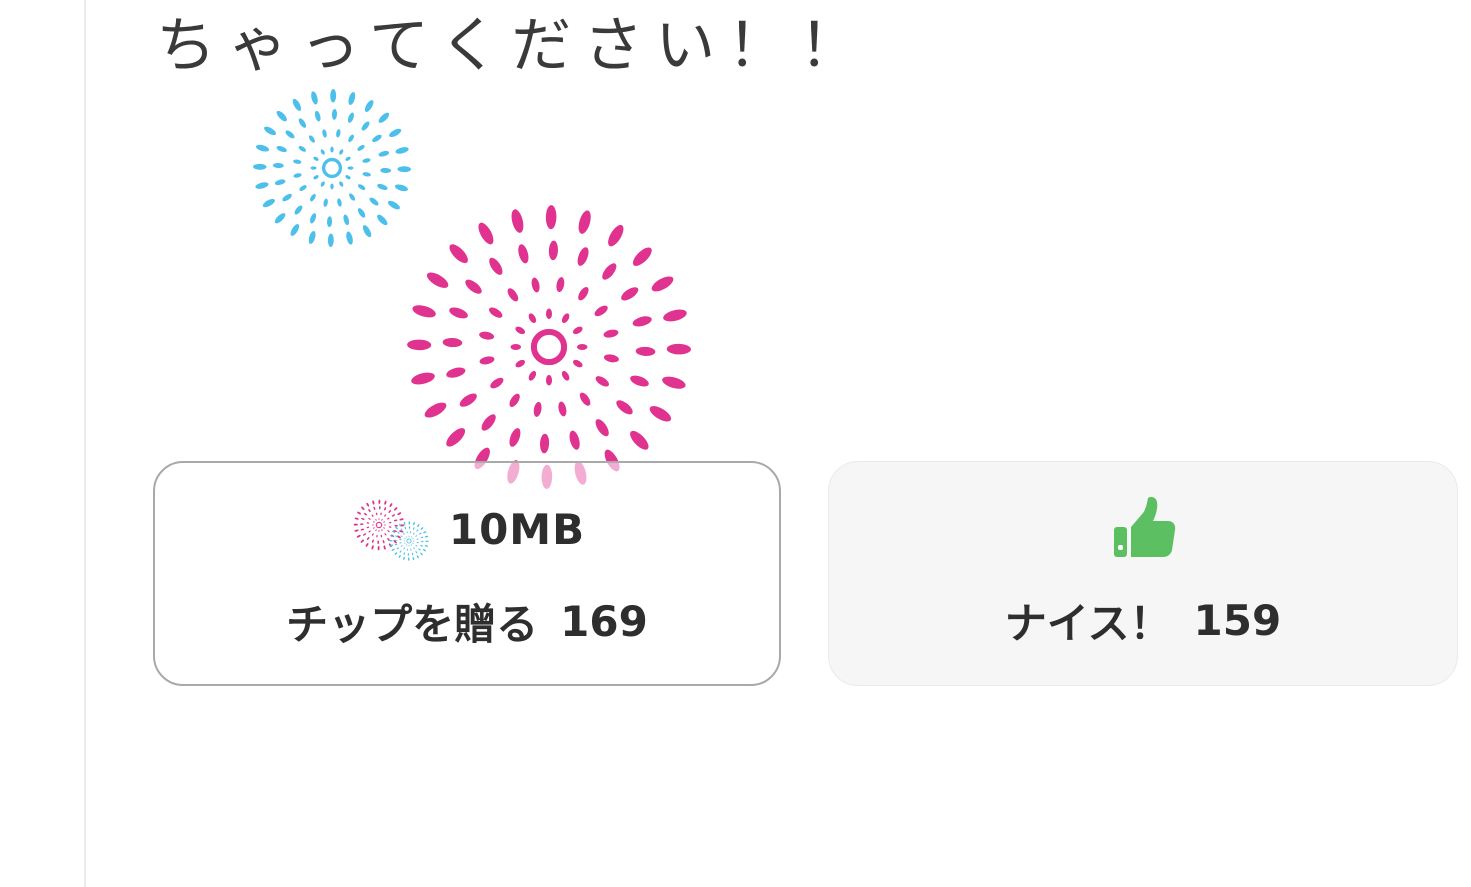  What do you see at coordinates (604, 621) in the screenshot?
I see `tip-count: 169` at bounding box center [604, 621].